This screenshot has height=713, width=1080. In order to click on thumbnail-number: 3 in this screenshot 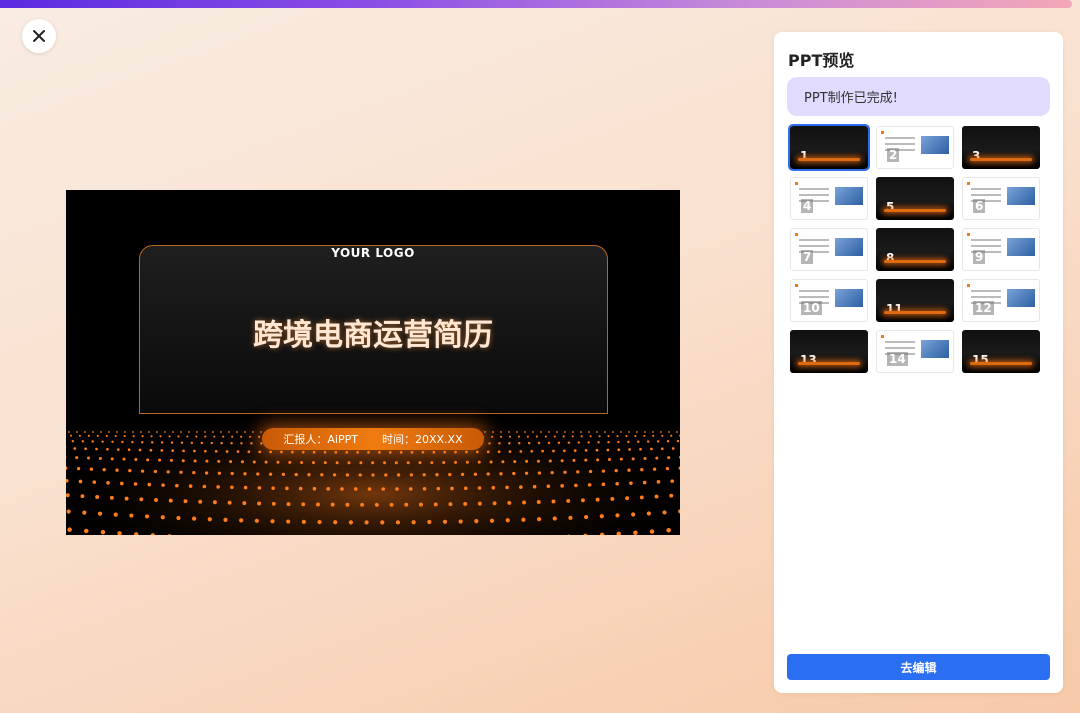, I will do `click(976, 156)`.